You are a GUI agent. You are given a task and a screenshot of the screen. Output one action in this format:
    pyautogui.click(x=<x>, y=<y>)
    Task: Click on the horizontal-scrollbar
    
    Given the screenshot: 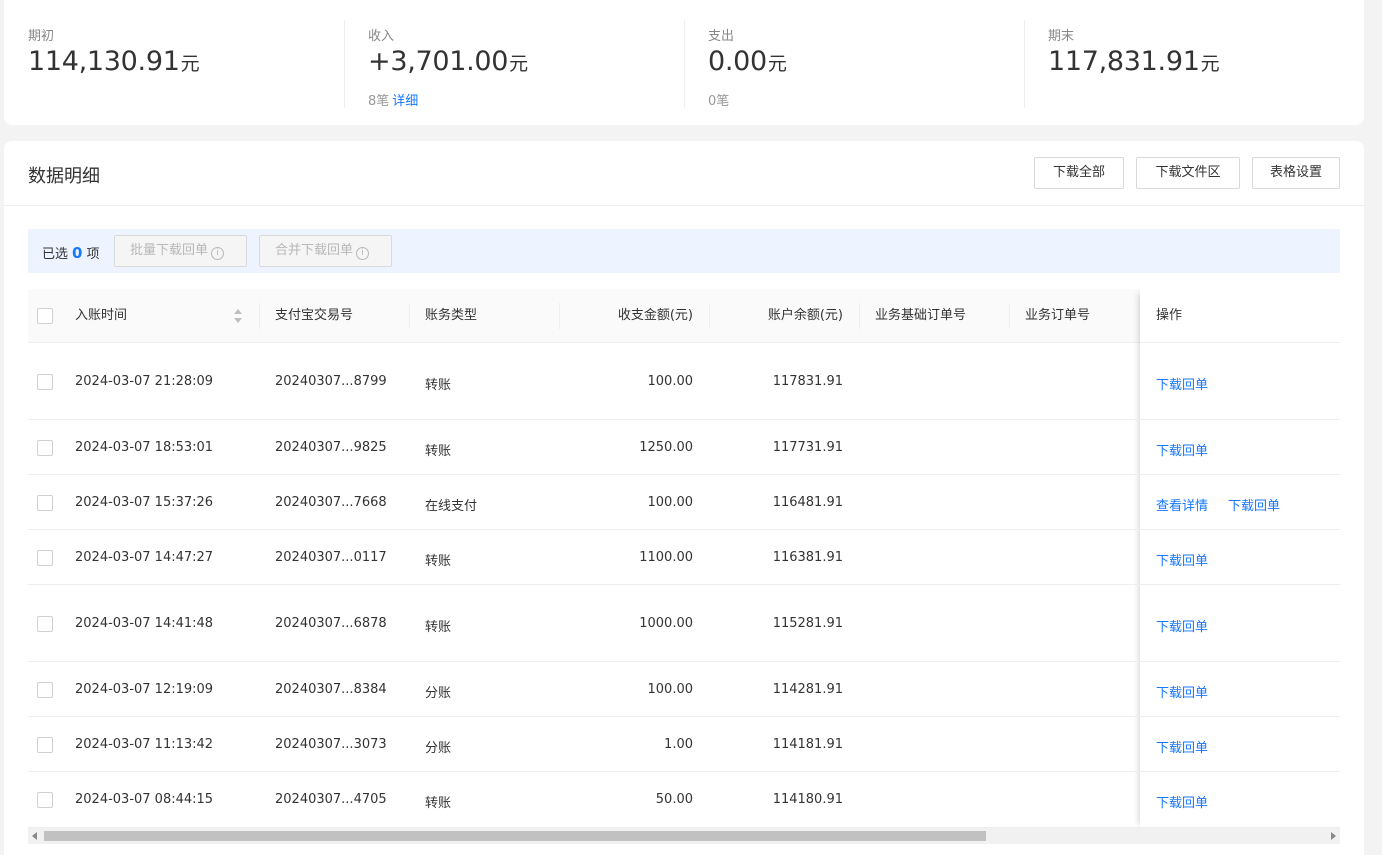 What is the action you would take?
    pyautogui.click(x=684, y=836)
    